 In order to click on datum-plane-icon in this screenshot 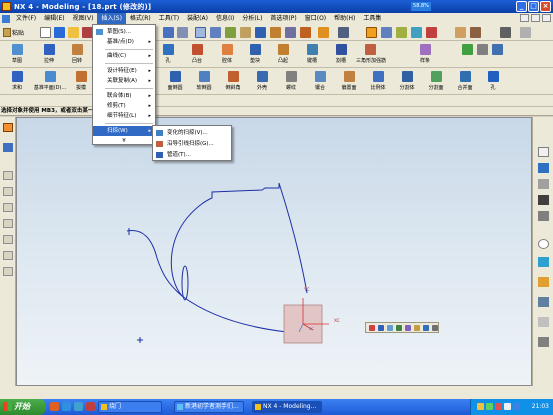, I will do `click(50, 76)`.